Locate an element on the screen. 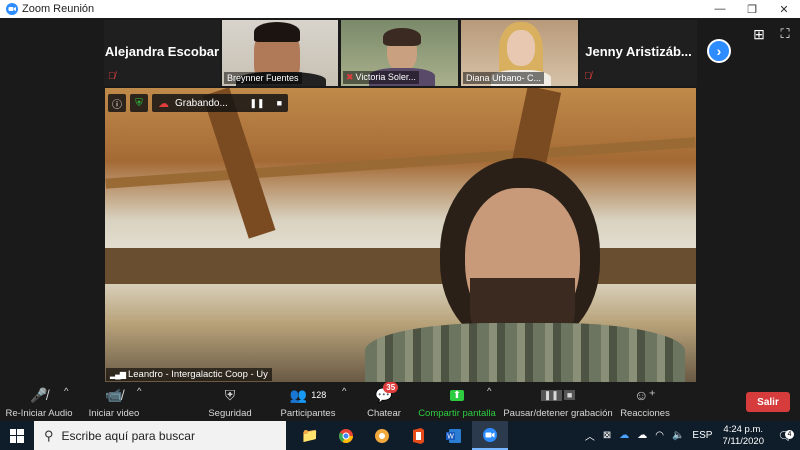 The width and height of the screenshot is (800, 450). zoom-app-icon is located at coordinates (12, 9).